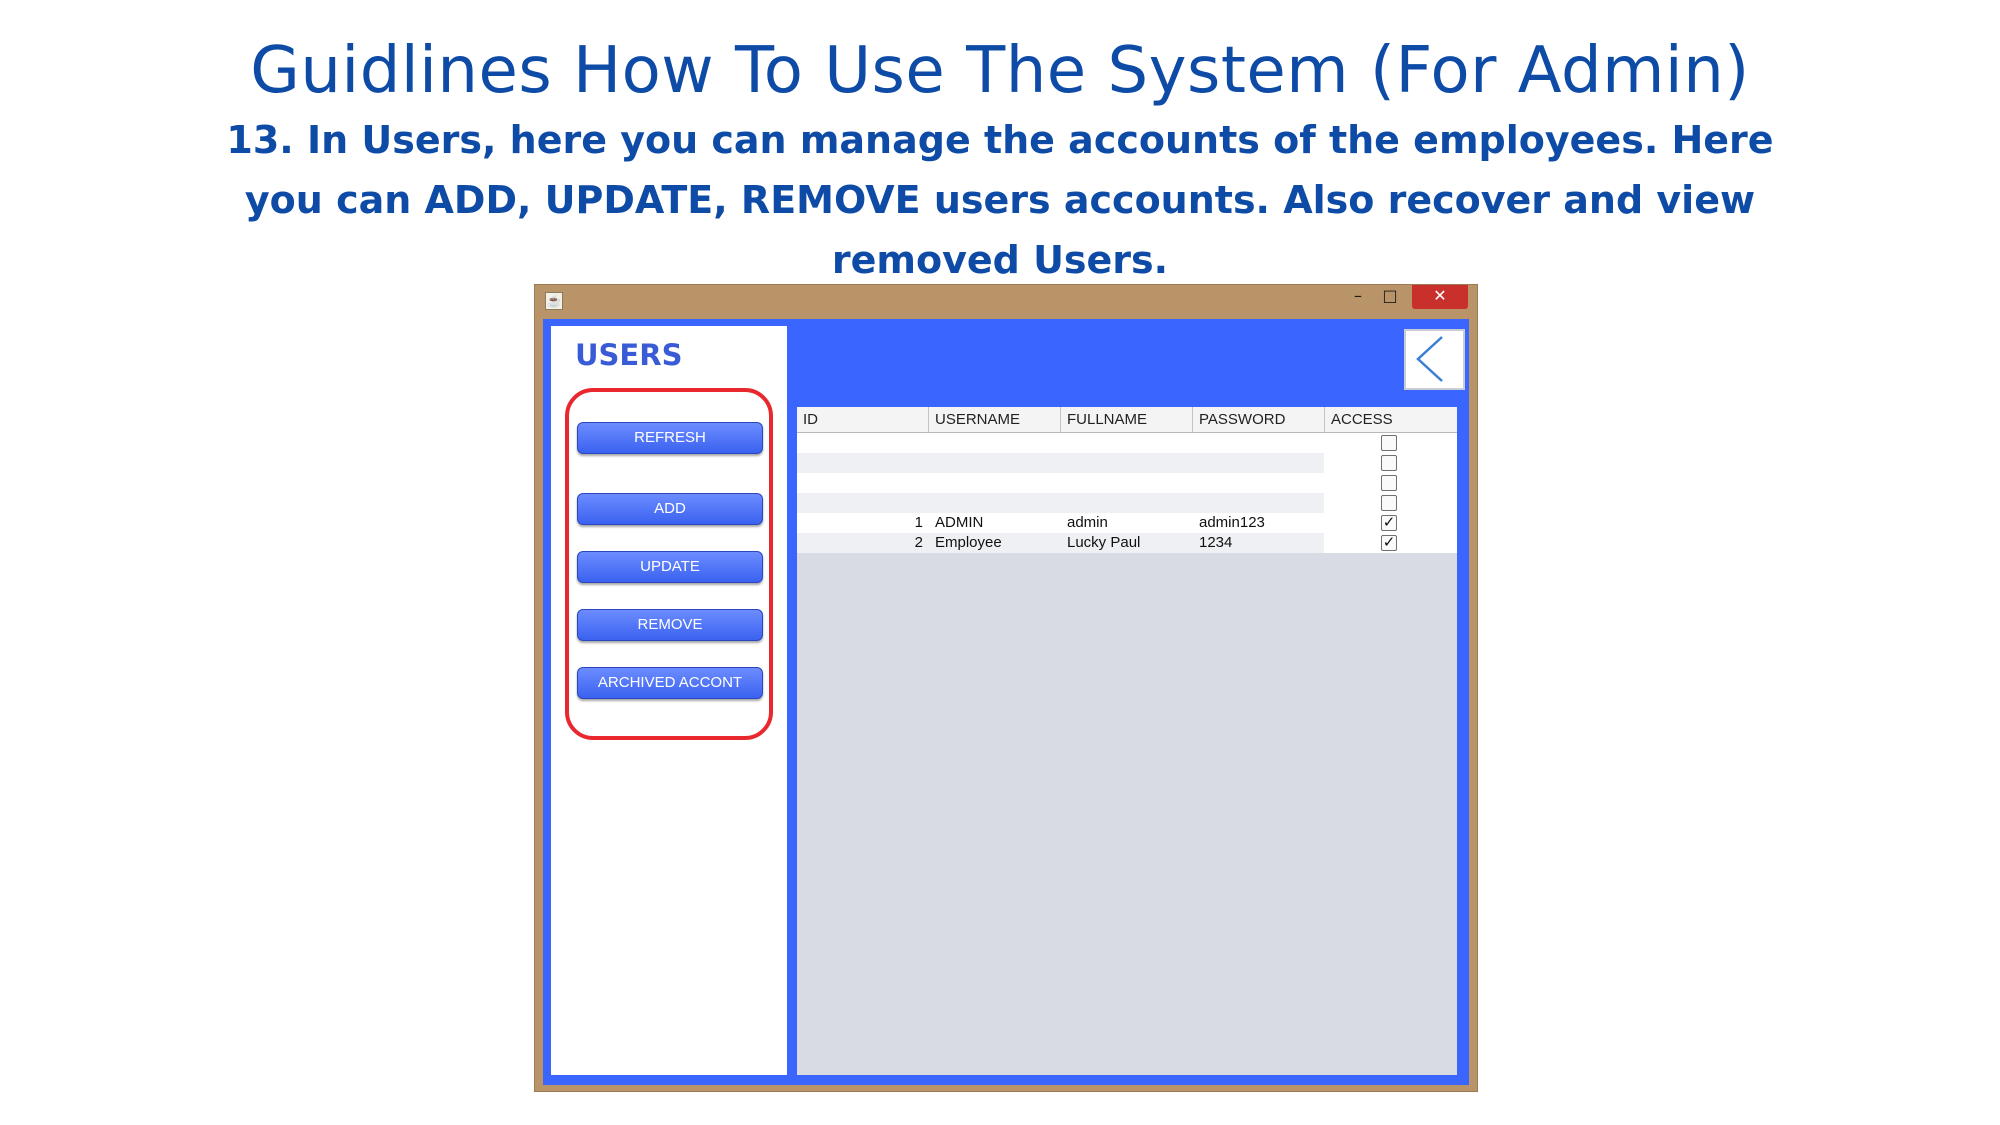 Image resolution: width=2000 pixels, height=1125 pixels. Describe the element at coordinates (670, 509) in the screenshot. I see `add-button: ADD` at that location.